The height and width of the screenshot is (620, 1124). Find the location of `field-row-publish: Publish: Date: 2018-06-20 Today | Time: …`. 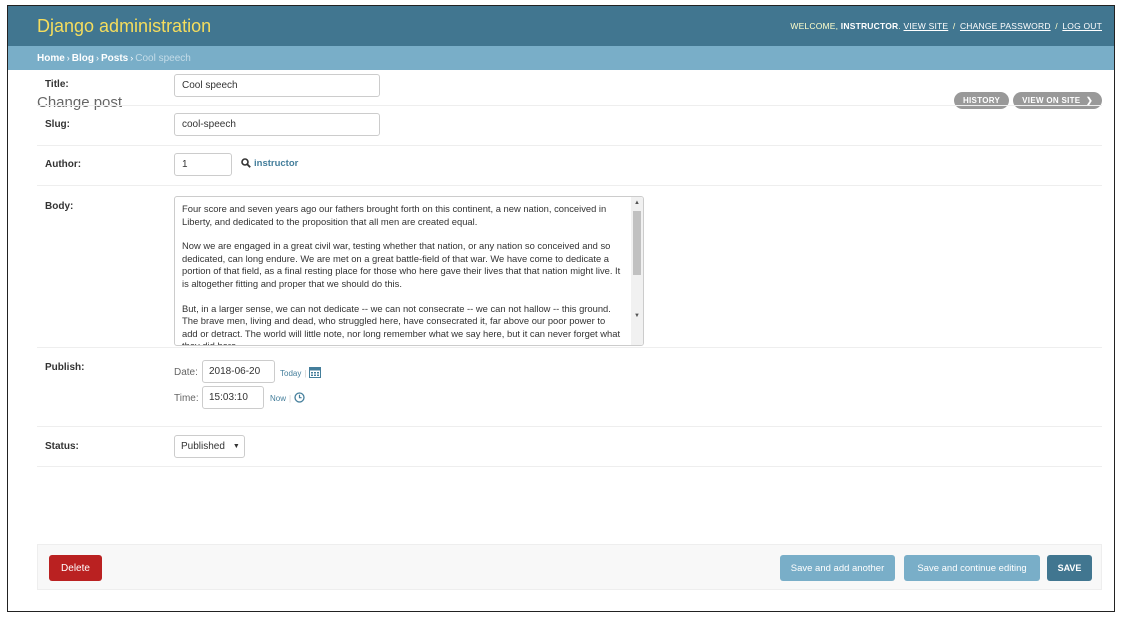

field-row-publish: Publish: Date: 2018-06-20 Today | Time: … is located at coordinates (569, 387).